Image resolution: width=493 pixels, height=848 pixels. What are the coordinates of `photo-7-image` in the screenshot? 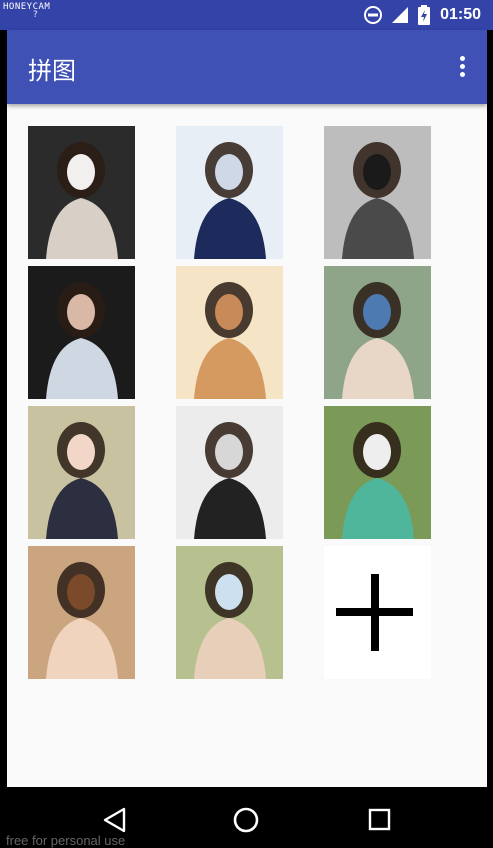 It's located at (81, 472).